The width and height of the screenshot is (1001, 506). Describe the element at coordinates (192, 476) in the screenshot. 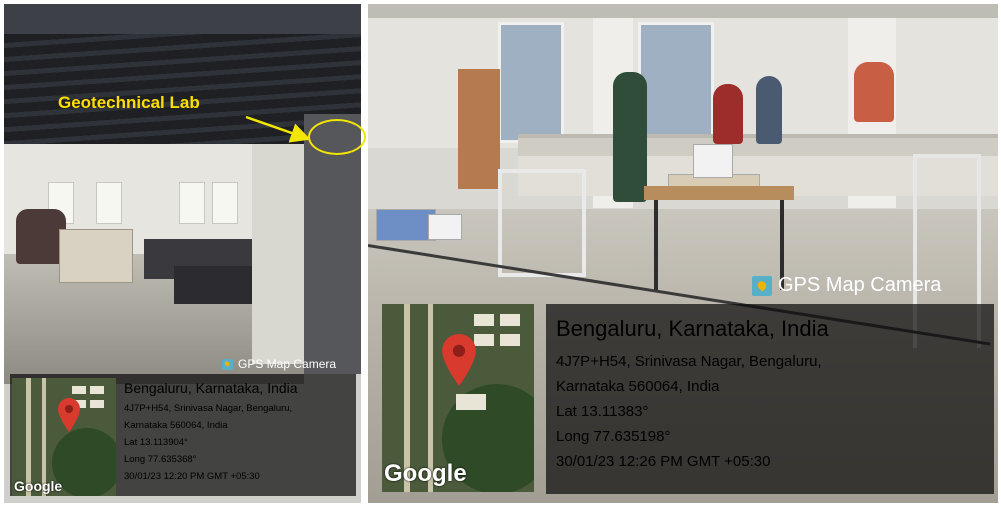

I see `timestamp: 30/01/23 12:20 PM GMT +05:30` at that location.